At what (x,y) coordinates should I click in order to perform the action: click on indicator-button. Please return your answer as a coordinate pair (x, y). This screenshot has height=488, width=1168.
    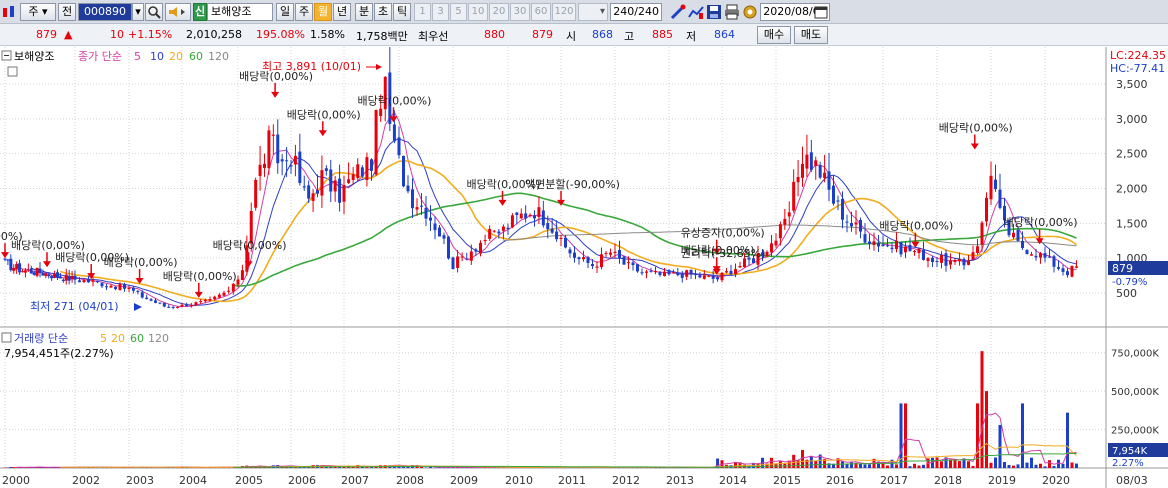
    Looking at the image, I should click on (696, 12).